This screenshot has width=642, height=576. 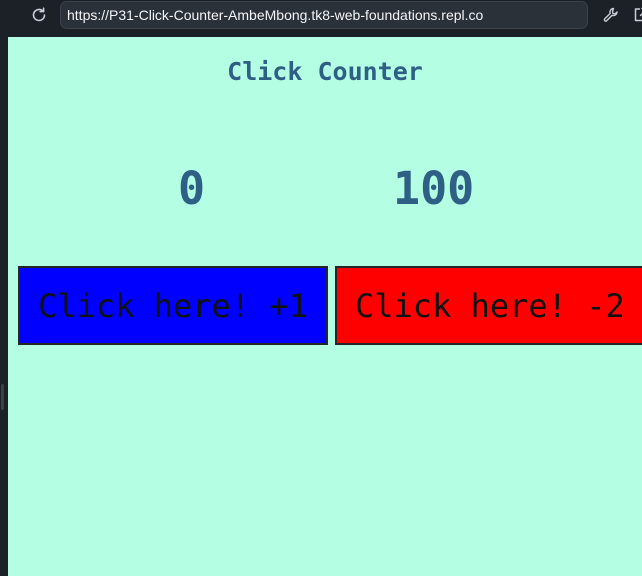 What do you see at coordinates (325, 71) in the screenshot?
I see `page-title: Click Counter` at bounding box center [325, 71].